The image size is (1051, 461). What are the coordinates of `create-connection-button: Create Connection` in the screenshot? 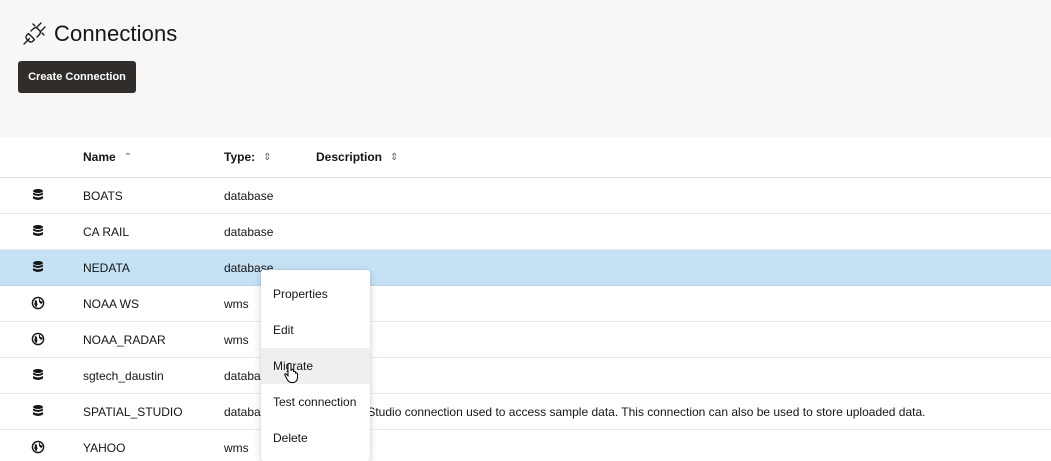 It's located at (77, 77).